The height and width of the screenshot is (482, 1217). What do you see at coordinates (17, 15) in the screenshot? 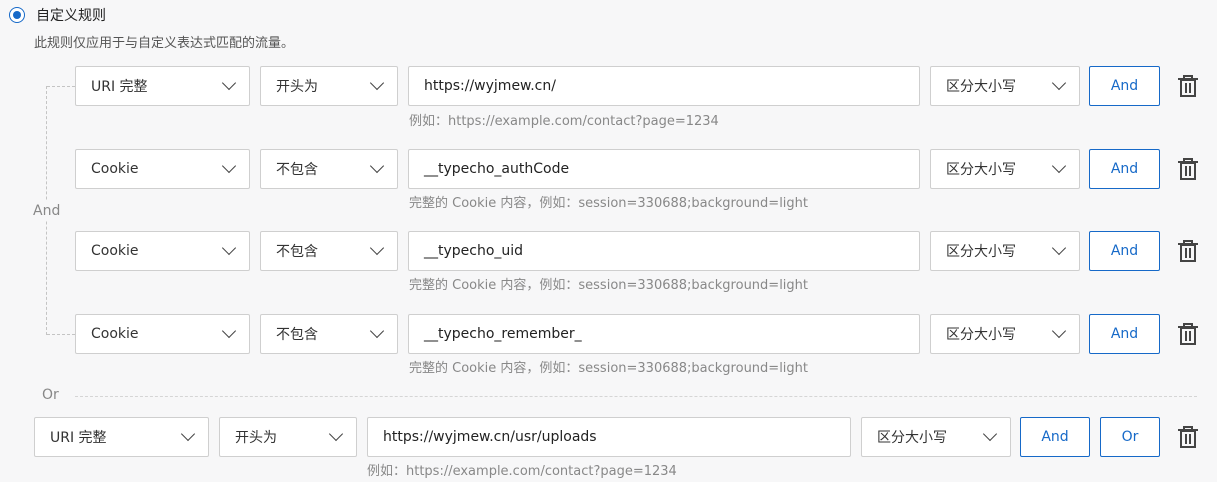
I see `radio-selected-icon` at bounding box center [17, 15].